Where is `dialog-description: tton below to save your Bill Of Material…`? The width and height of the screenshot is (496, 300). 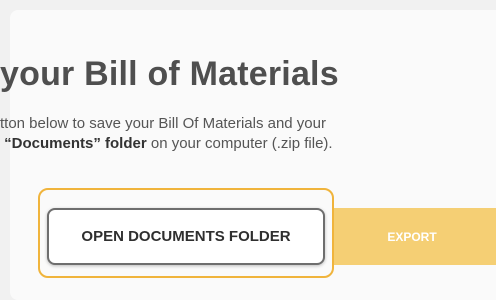
dialog-description: tton below to save your Bill Of Material… is located at coordinates (166, 134).